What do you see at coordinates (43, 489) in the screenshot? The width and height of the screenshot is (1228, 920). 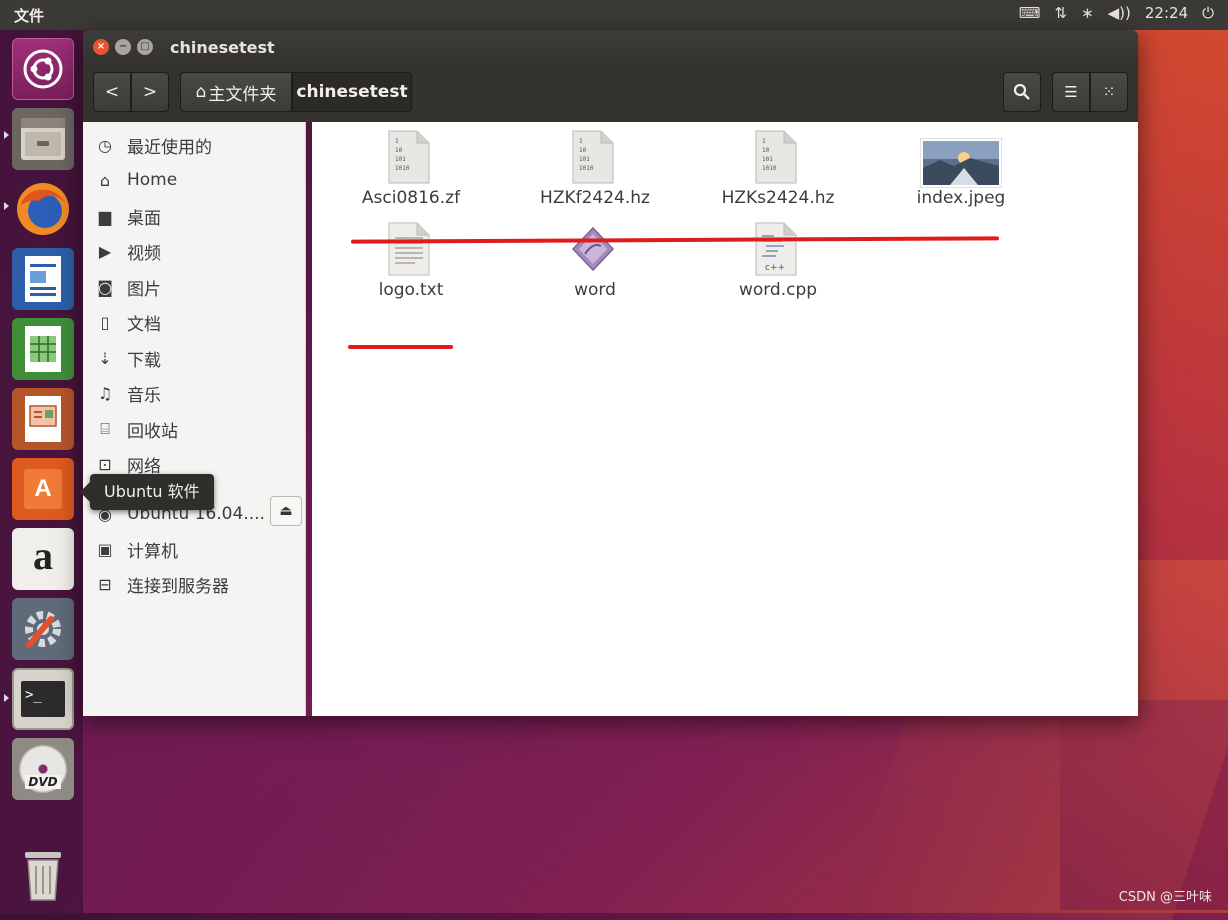 I see `ubuntu-software-launcher-button: A` at bounding box center [43, 489].